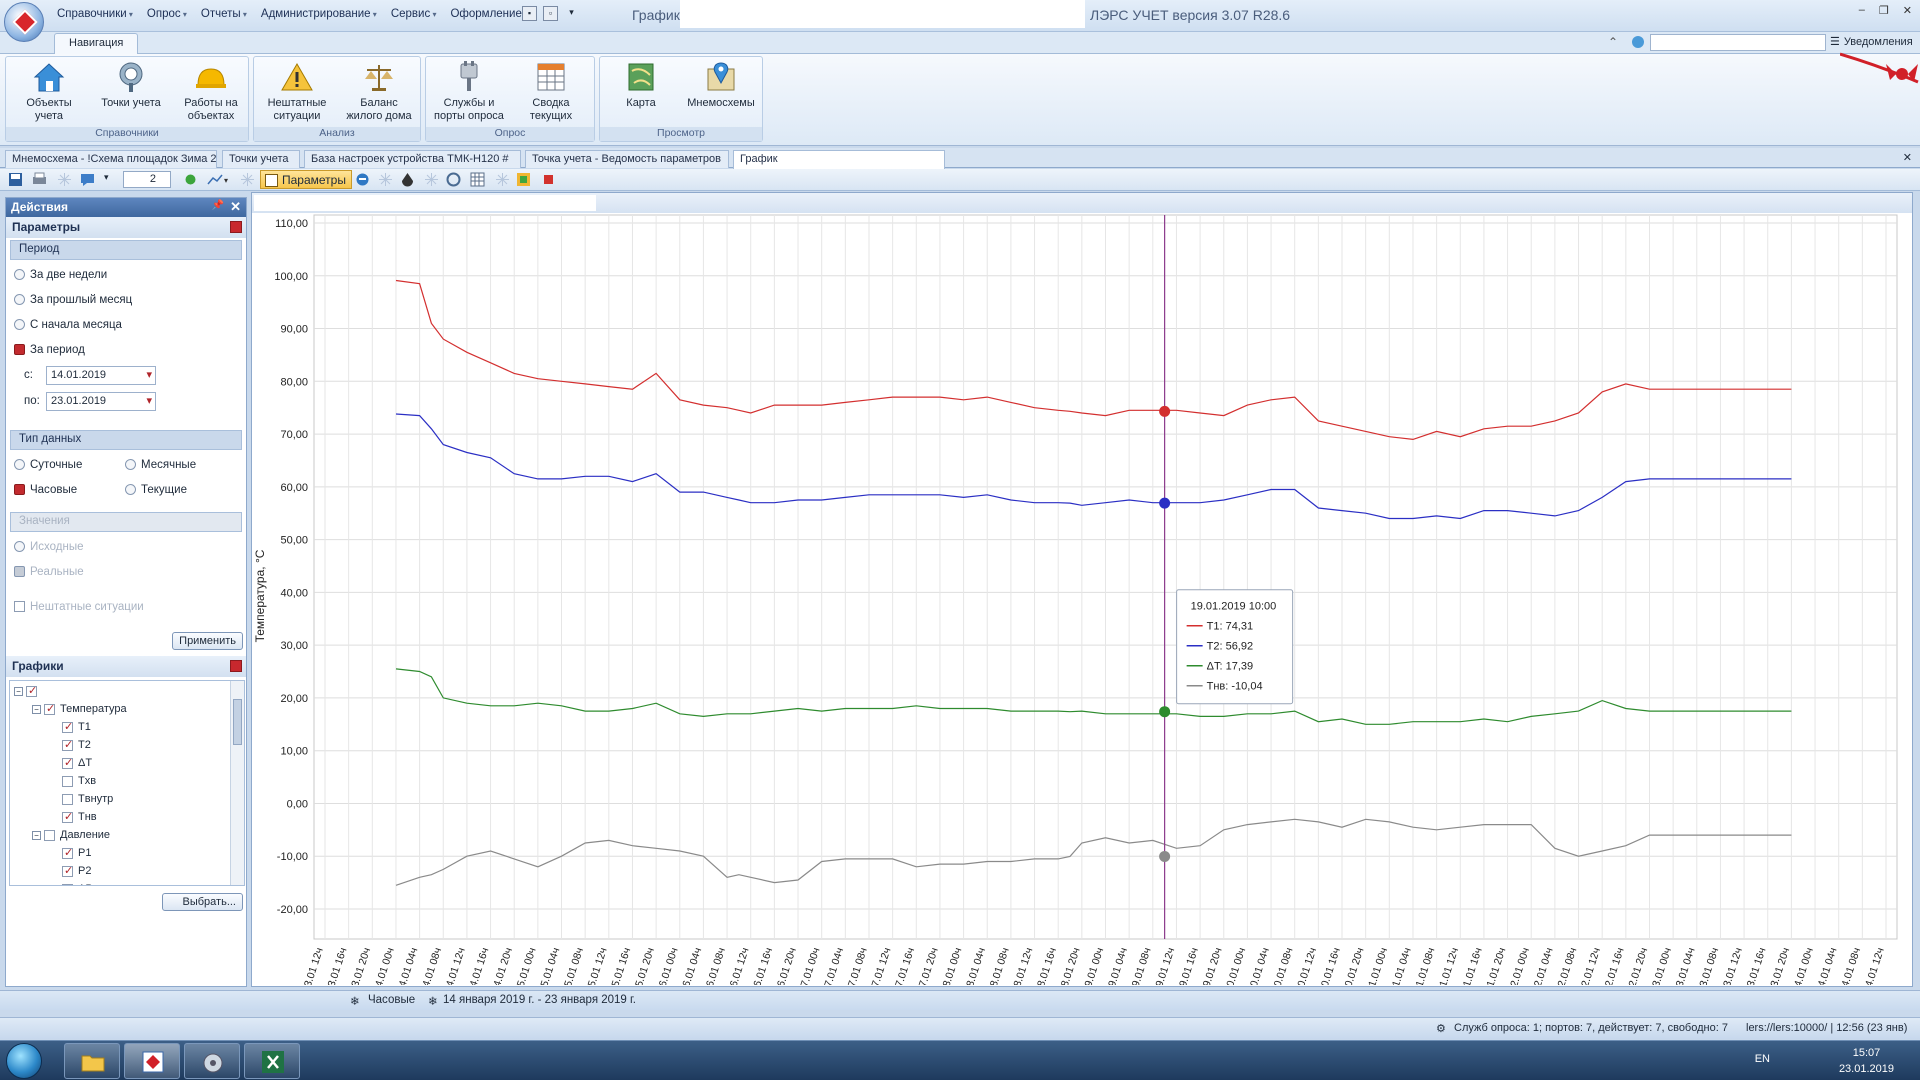 This screenshot has width=1920, height=1080. I want to click on tab-point-params: Точка учета - Ведомость параметров, so click(627, 159).